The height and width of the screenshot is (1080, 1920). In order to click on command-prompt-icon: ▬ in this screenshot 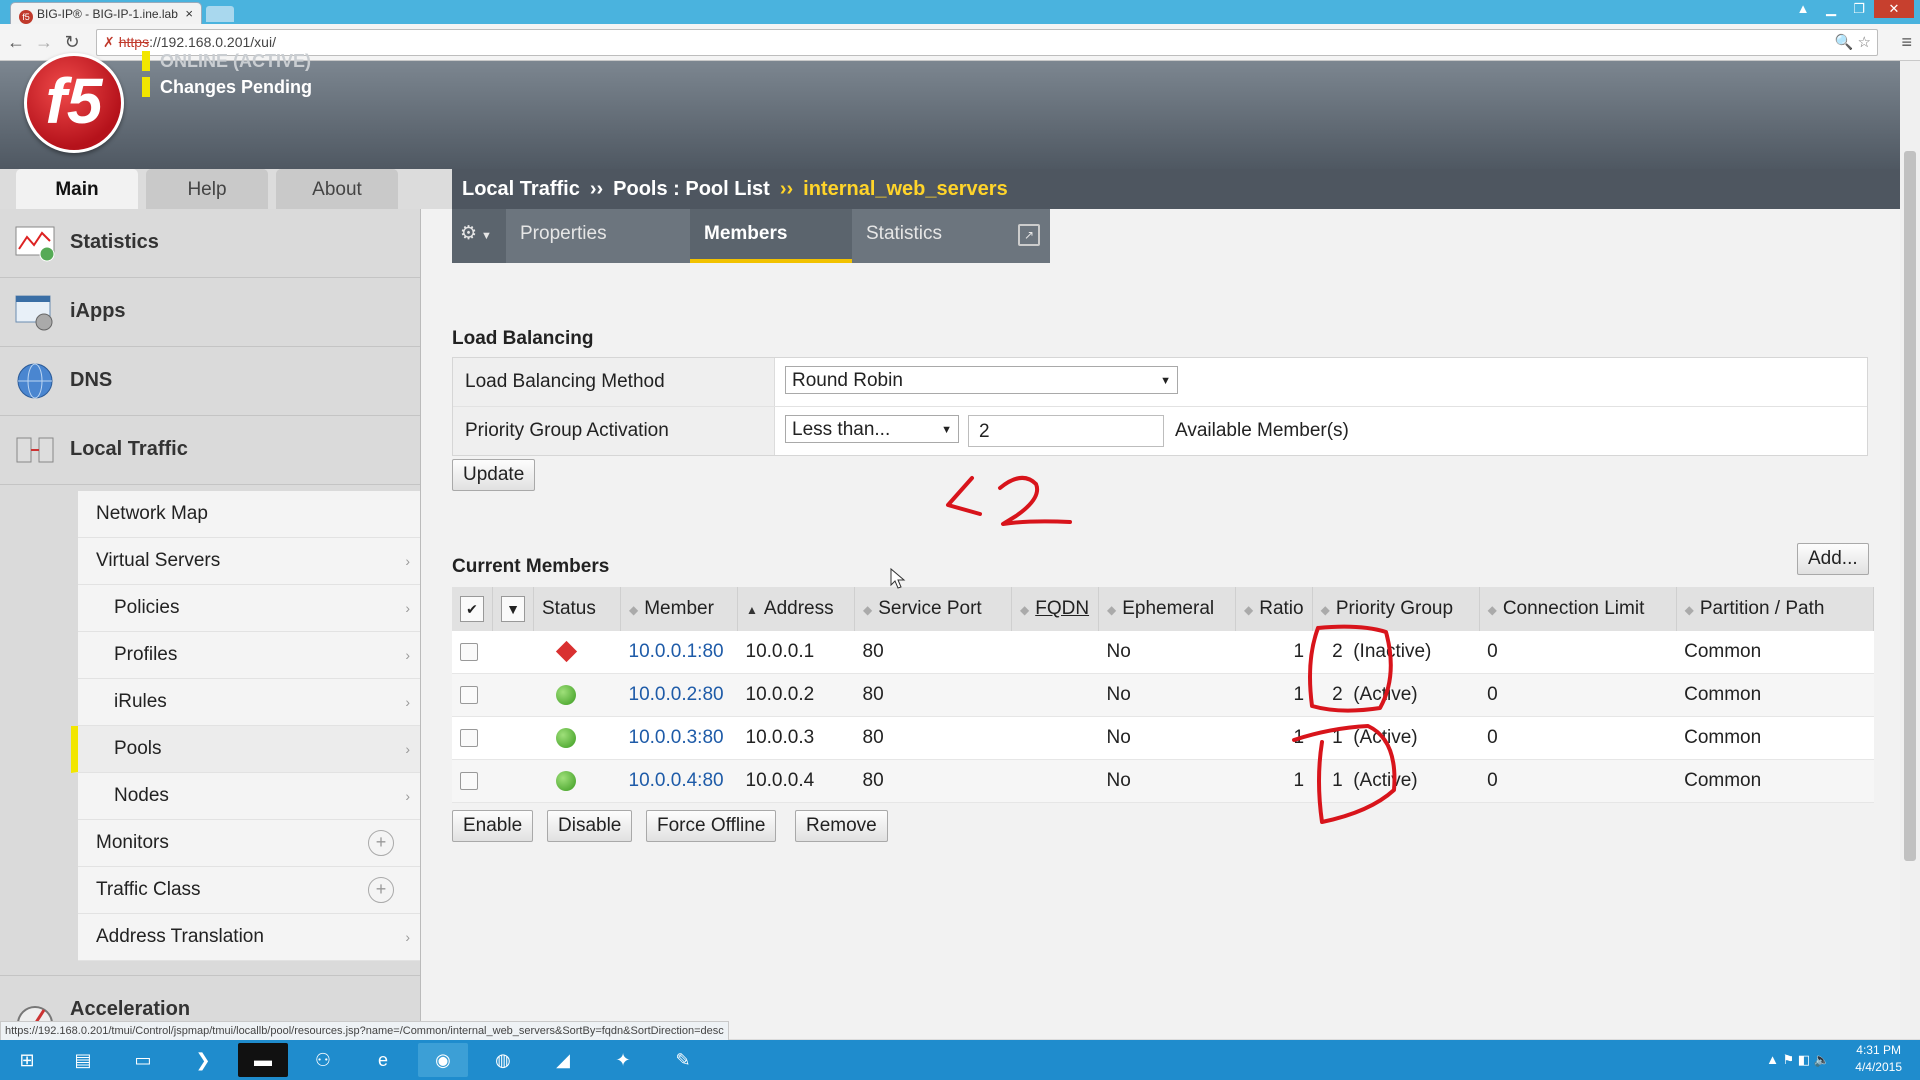, I will do `click(263, 1060)`.